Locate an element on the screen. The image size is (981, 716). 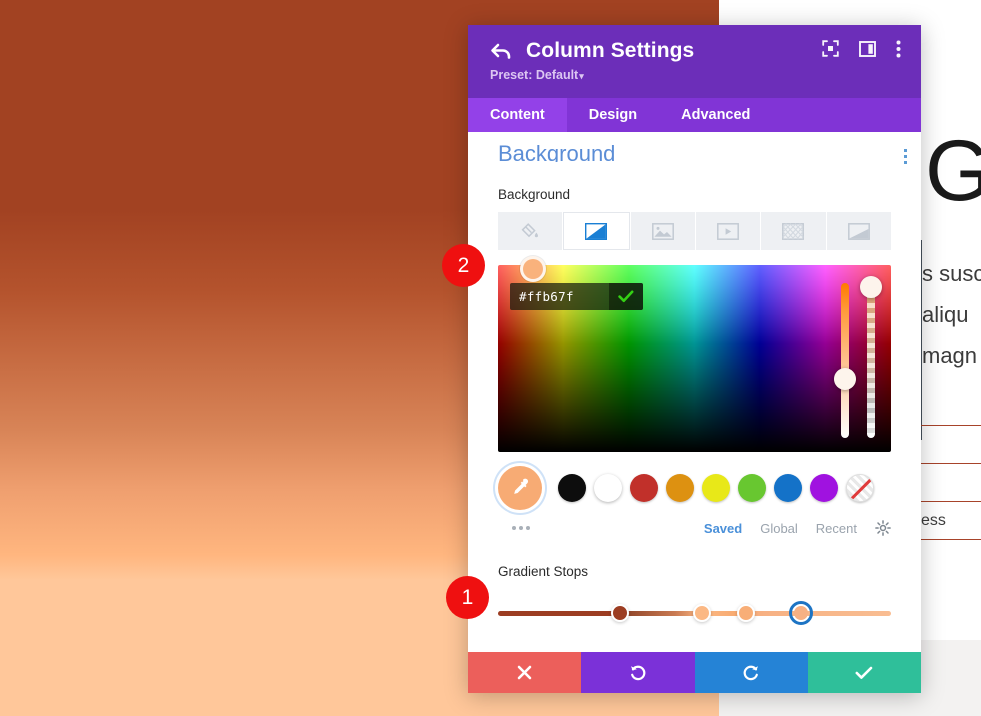
back-arrow-icon is located at coordinates (501, 51).